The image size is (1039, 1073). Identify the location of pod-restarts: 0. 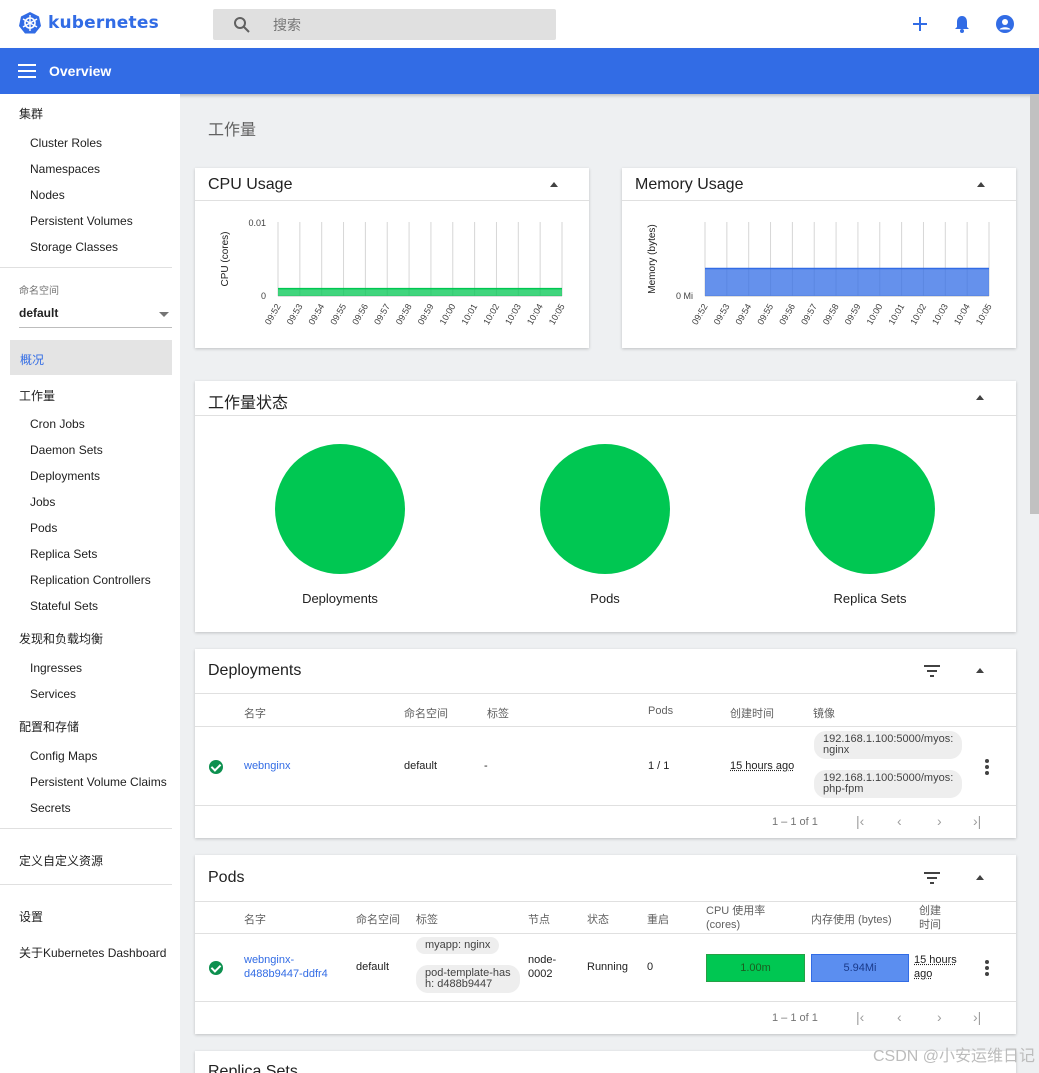
(650, 967).